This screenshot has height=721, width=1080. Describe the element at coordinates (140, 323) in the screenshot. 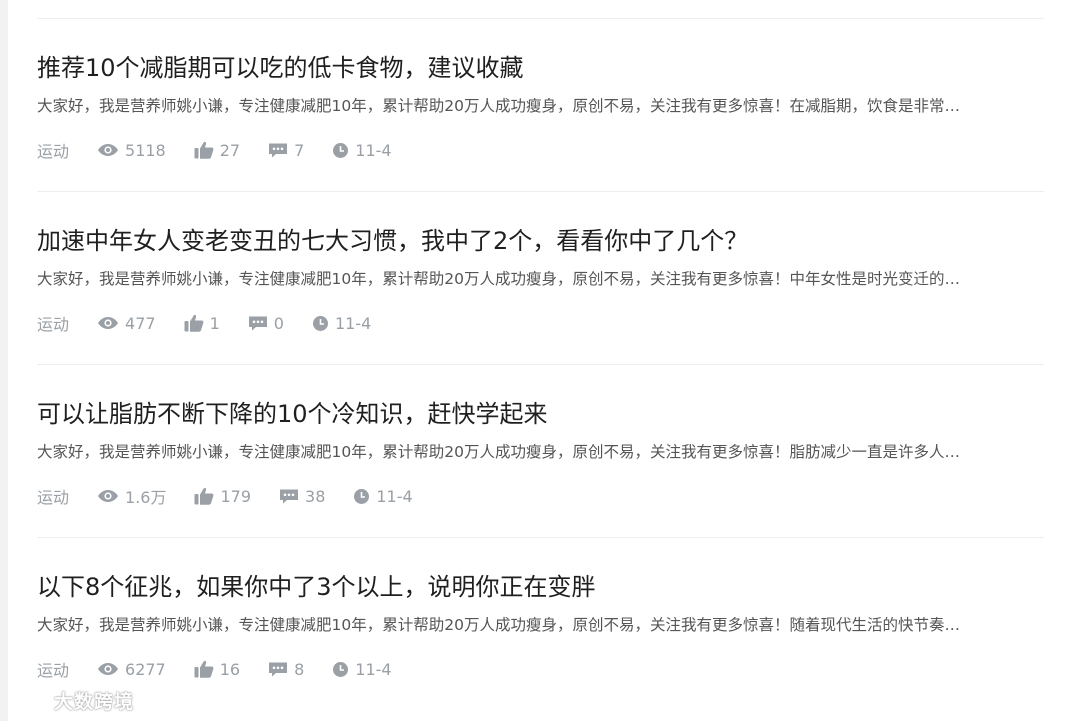

I see `views-count: 477` at that location.